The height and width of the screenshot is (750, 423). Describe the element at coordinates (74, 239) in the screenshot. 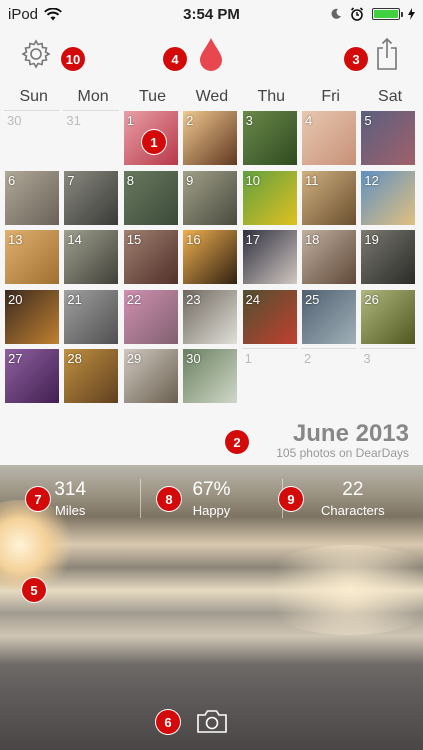

I see `day-number: 14` at that location.